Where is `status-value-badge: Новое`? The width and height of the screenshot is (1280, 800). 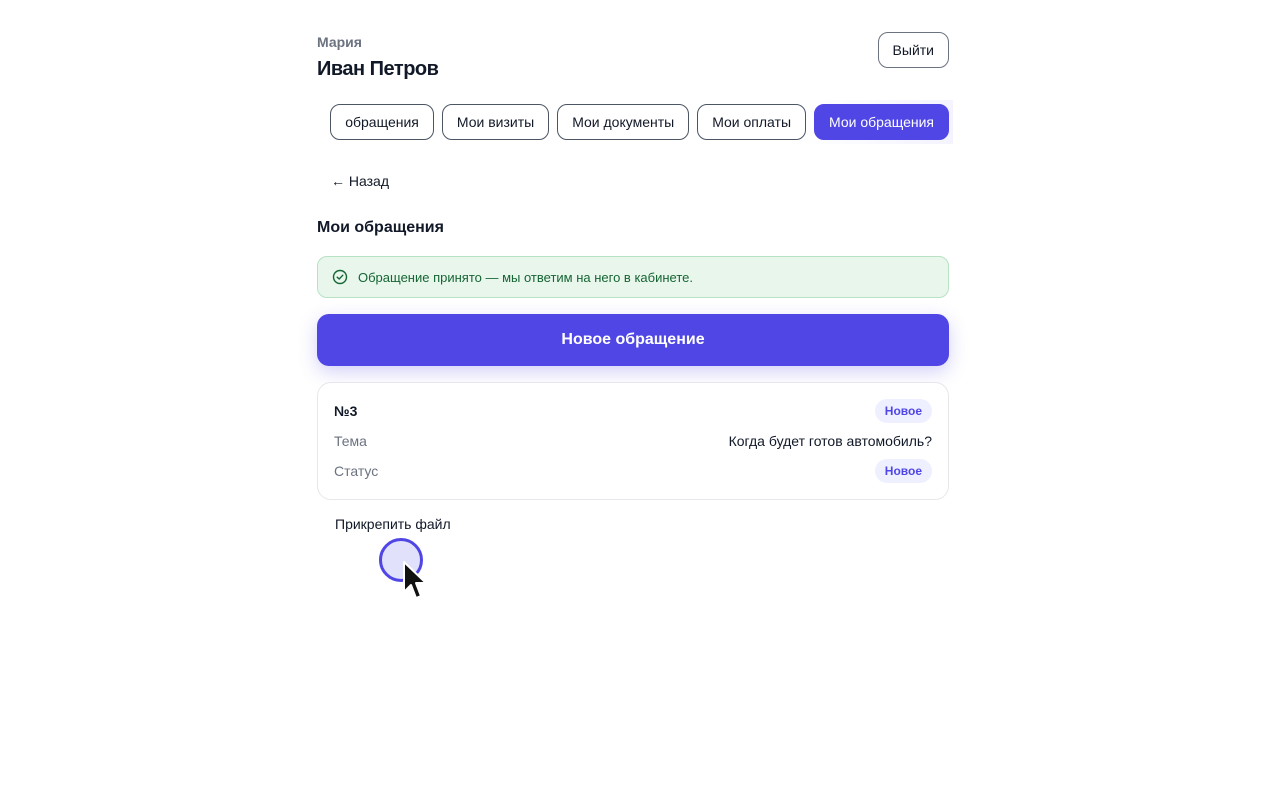
status-value-badge: Новое is located at coordinates (903, 471).